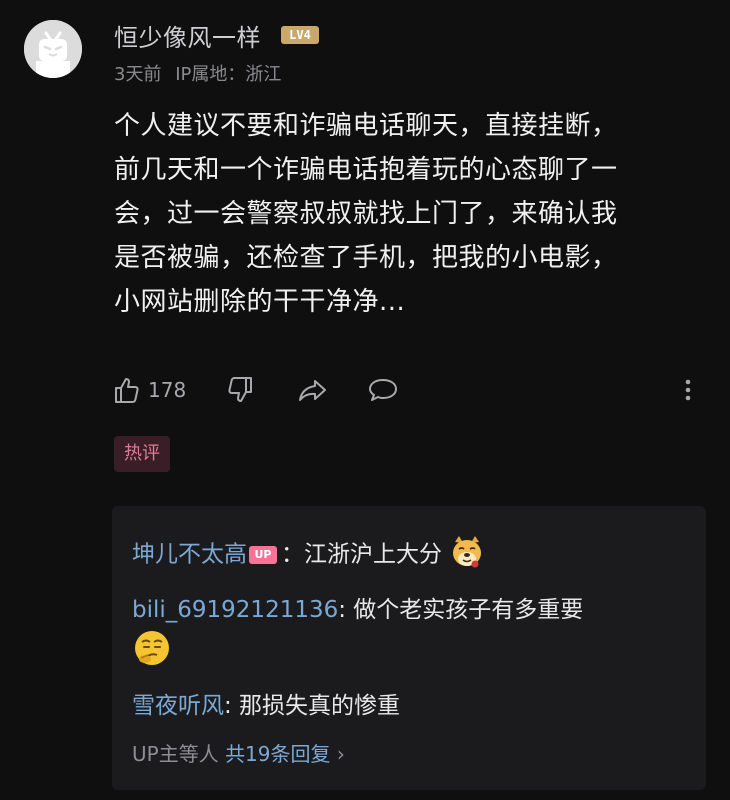 Image resolution: width=730 pixels, height=800 pixels. What do you see at coordinates (300, 35) in the screenshot?
I see `level-badge: LV4` at bounding box center [300, 35].